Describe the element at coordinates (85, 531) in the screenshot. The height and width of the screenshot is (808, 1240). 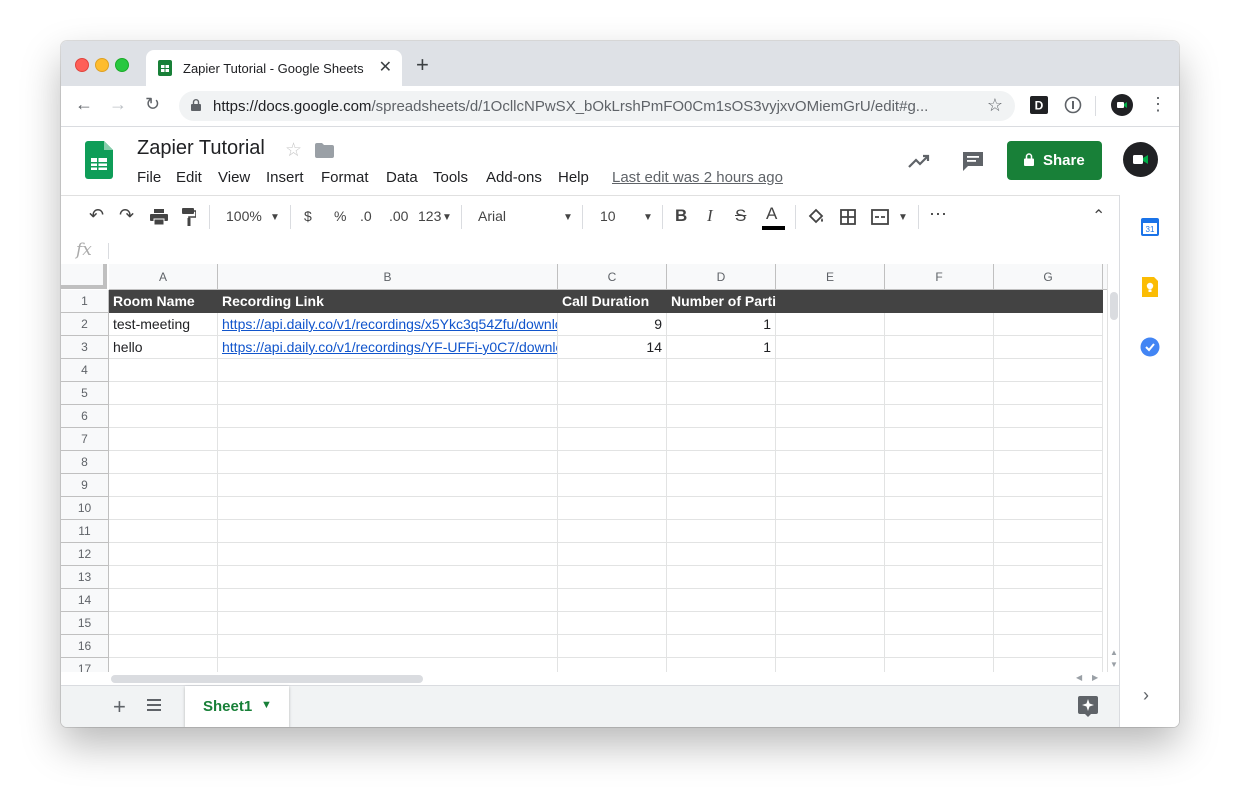
I see `row-header-11: 11` at that location.